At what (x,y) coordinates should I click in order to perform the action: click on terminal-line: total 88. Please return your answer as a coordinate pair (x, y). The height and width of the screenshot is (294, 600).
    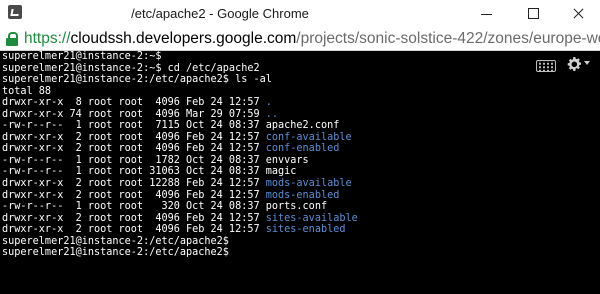
    Looking at the image, I should click on (27, 91).